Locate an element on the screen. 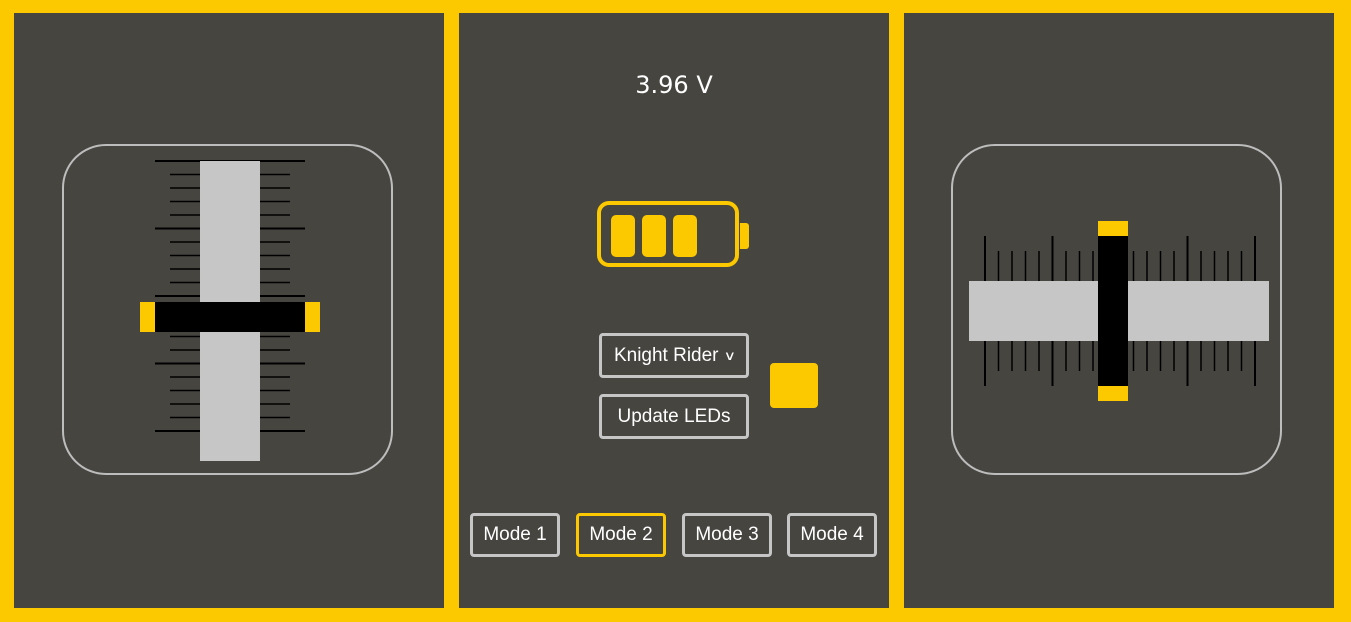  horizontal-fader is located at coordinates (1118, 311).